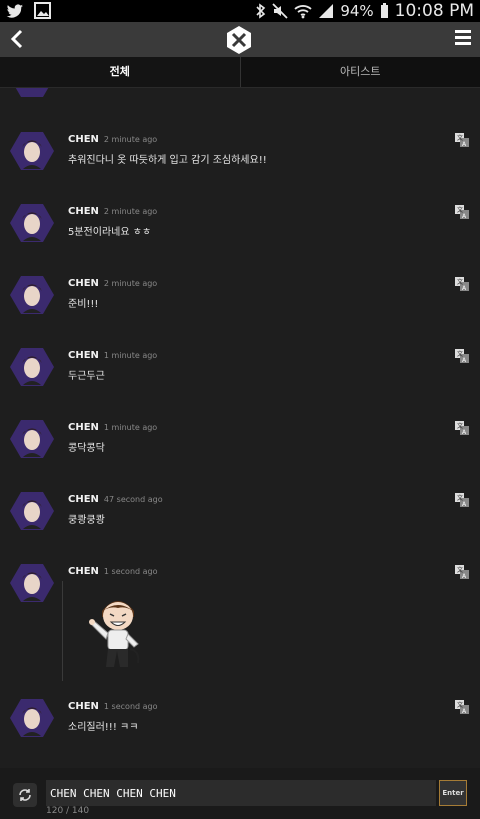 Image resolution: width=480 pixels, height=819 pixels. What do you see at coordinates (360, 72) in the screenshot?
I see `tab-artist: 아티스트` at bounding box center [360, 72].